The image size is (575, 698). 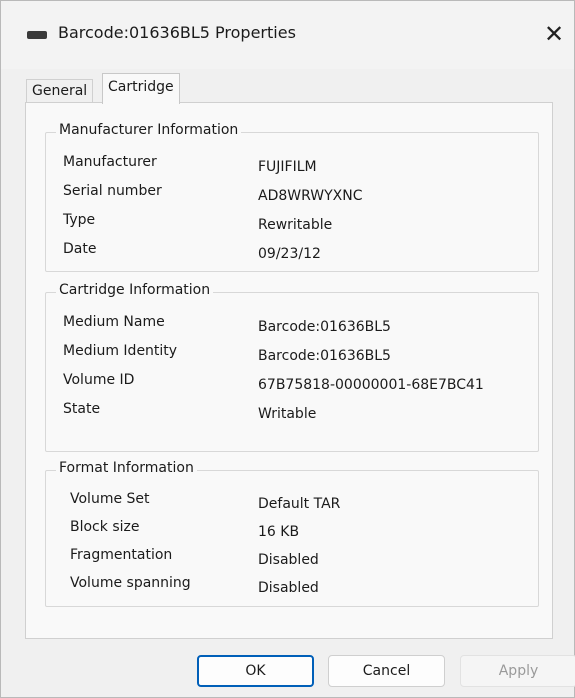 What do you see at coordinates (295, 225) in the screenshot?
I see `type-value: Rewritable` at bounding box center [295, 225].